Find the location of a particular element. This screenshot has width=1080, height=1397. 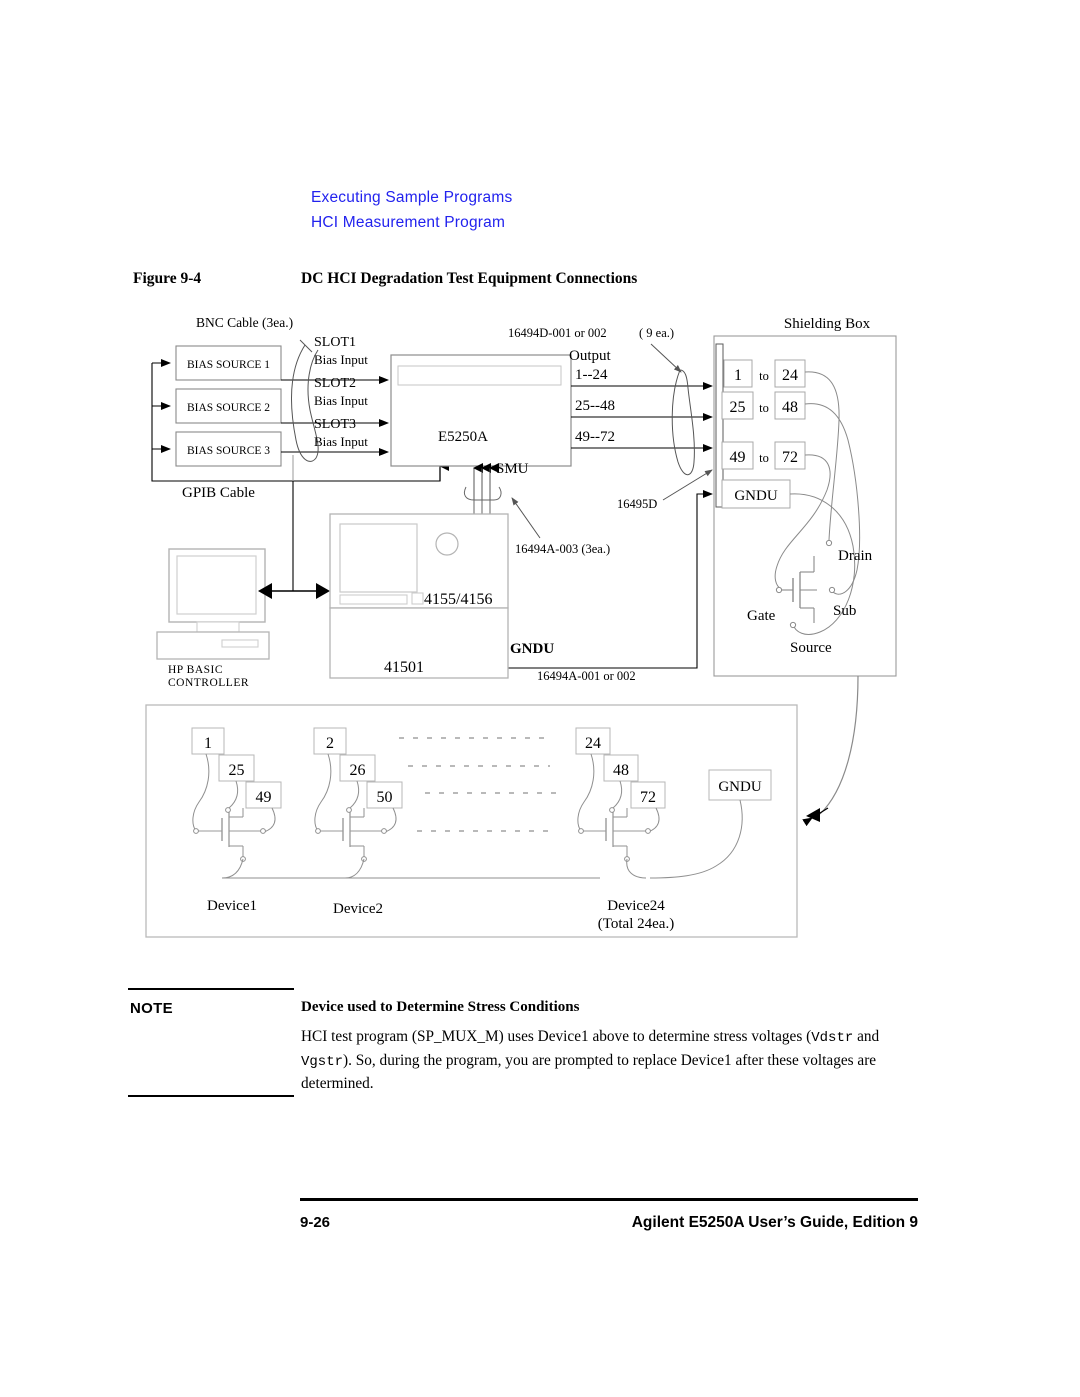

device-2-name-label: Device2 is located at coordinates (358, 909).